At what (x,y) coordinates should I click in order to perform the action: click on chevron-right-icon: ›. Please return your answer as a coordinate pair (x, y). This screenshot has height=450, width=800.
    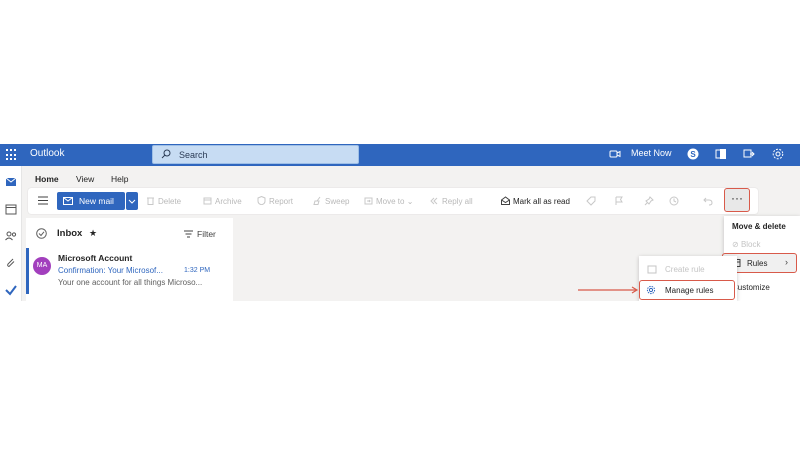
    Looking at the image, I should click on (786, 262).